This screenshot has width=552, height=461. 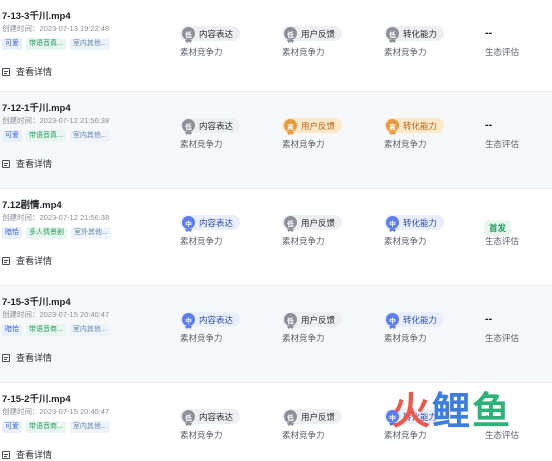 What do you see at coordinates (36, 398) in the screenshot?
I see `file-name: 7-15-2千川.mp4` at bounding box center [36, 398].